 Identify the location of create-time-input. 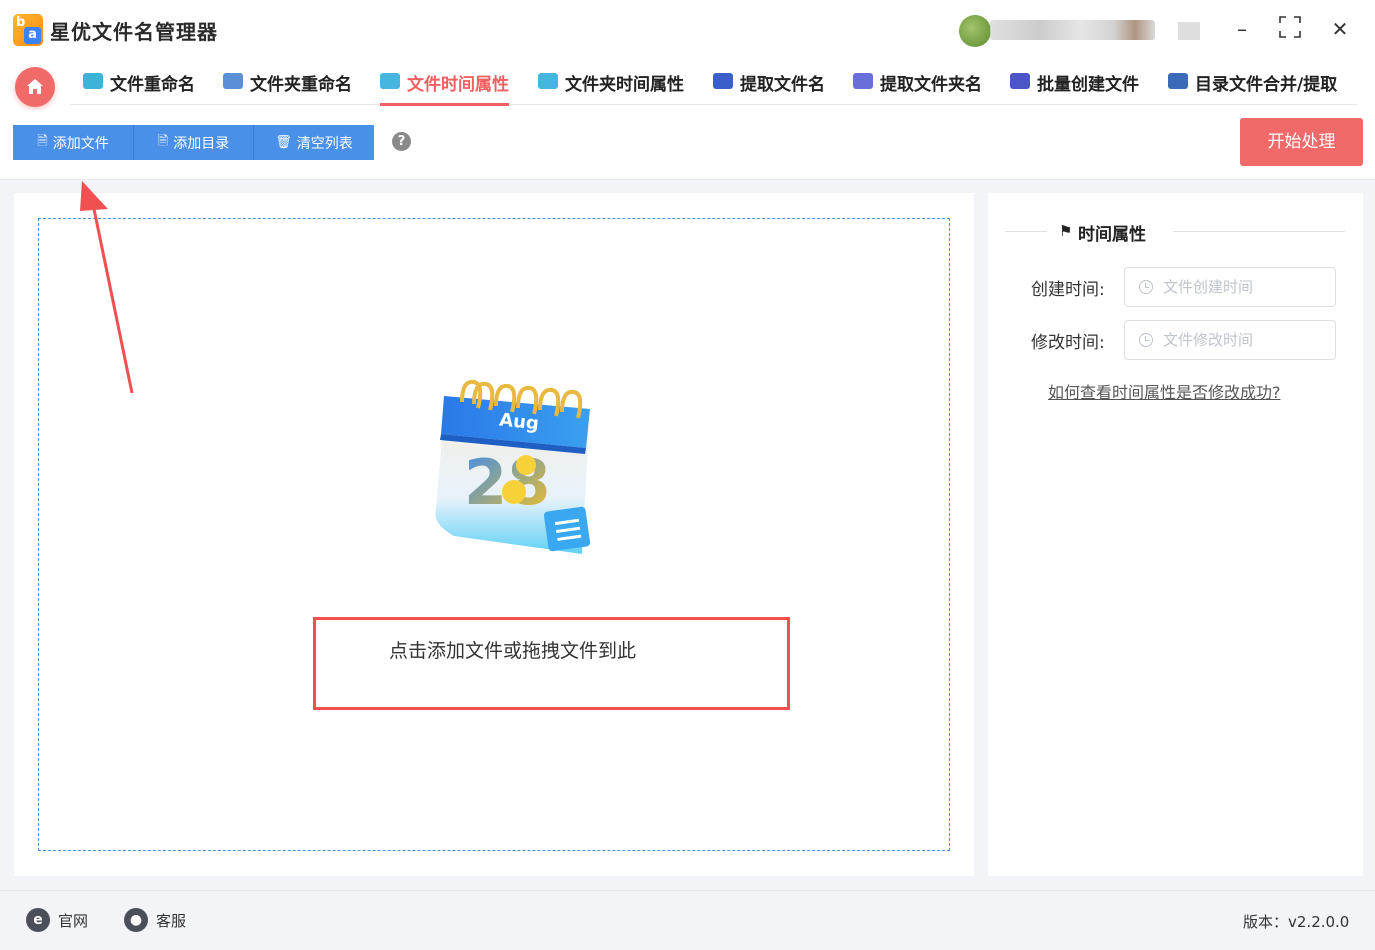
(1245, 287).